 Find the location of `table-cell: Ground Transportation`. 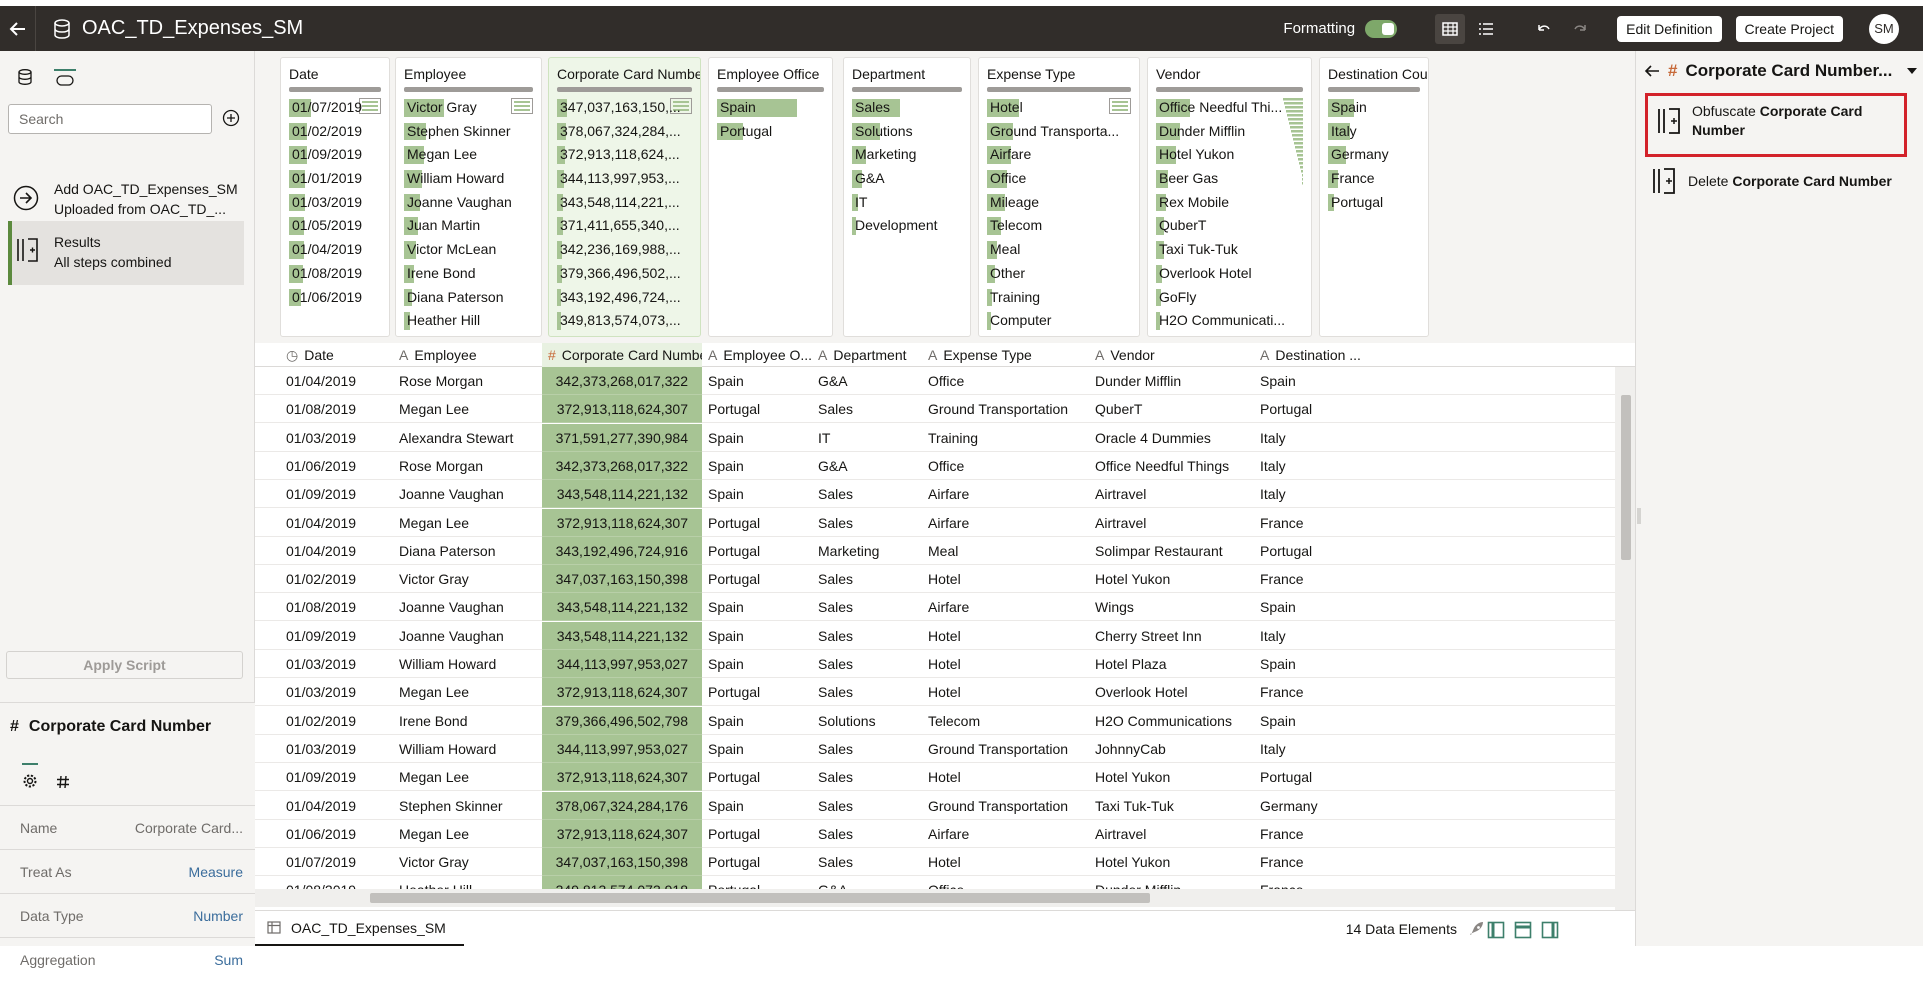

table-cell: Ground Transportation is located at coordinates (1005, 409).